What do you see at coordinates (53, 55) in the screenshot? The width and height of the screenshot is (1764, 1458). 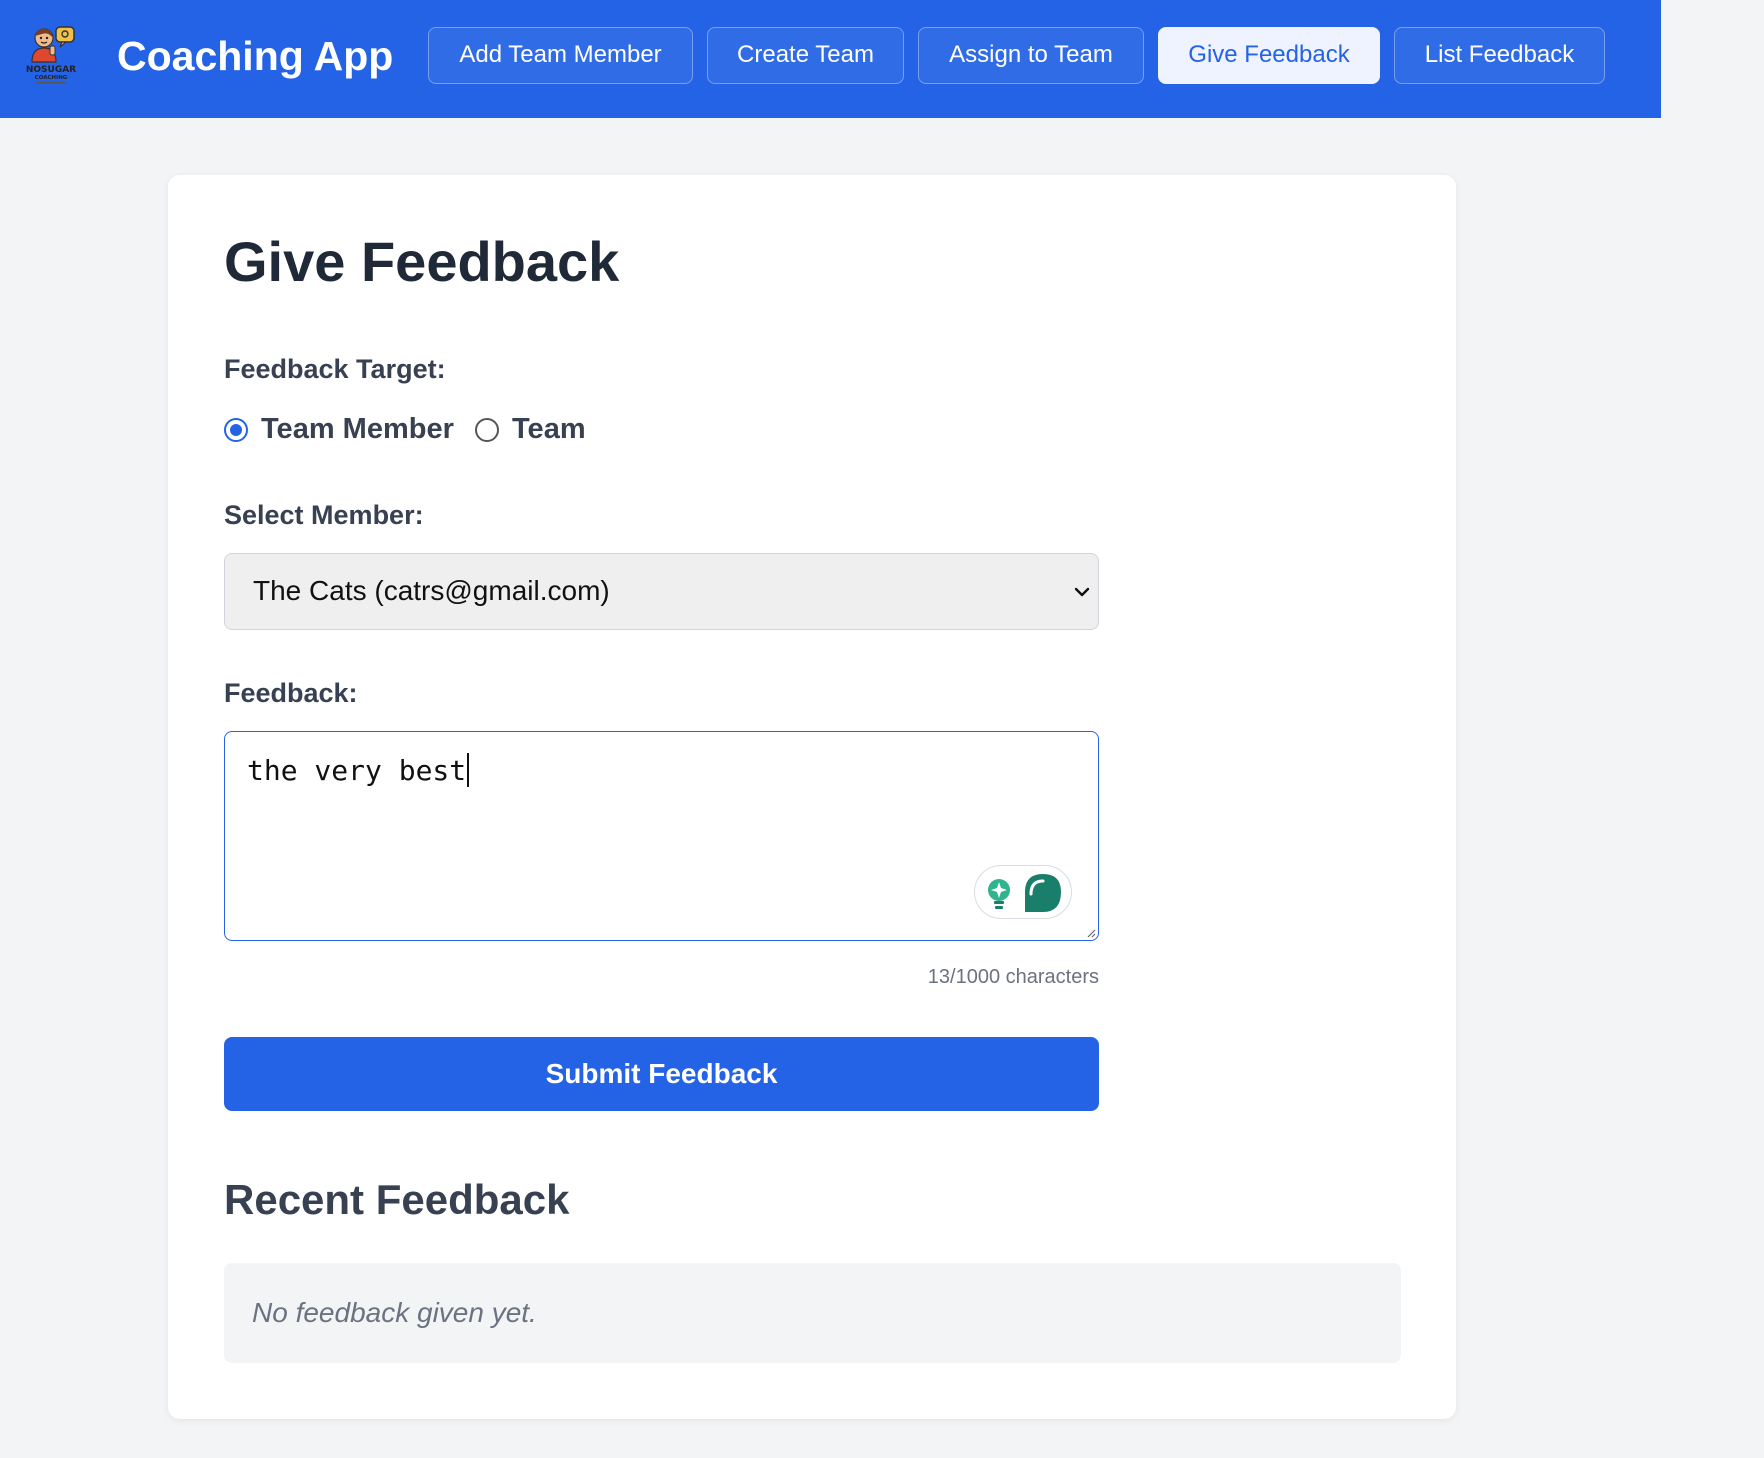 I see `app-logo: NOSUGAR COACHING` at bounding box center [53, 55].